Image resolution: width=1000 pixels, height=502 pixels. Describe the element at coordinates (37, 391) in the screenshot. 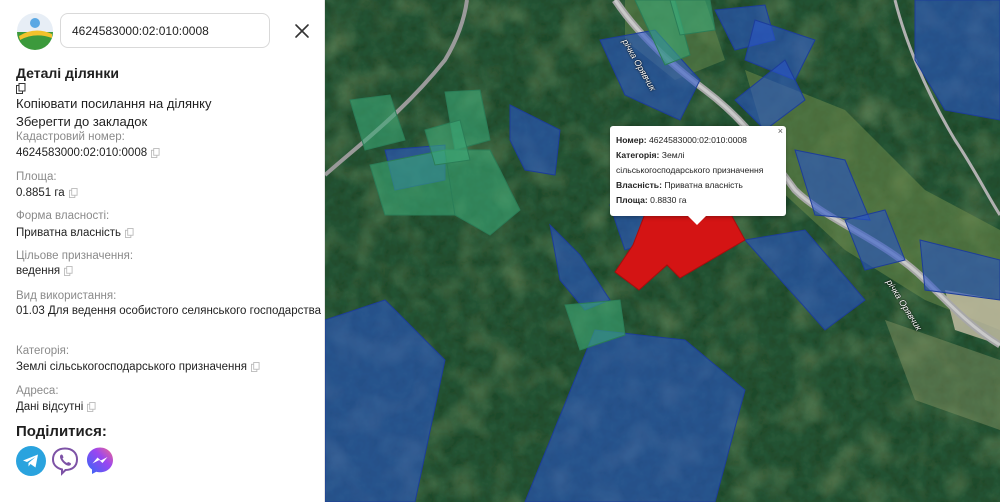

I see `field-label-address: Адреса:` at that location.